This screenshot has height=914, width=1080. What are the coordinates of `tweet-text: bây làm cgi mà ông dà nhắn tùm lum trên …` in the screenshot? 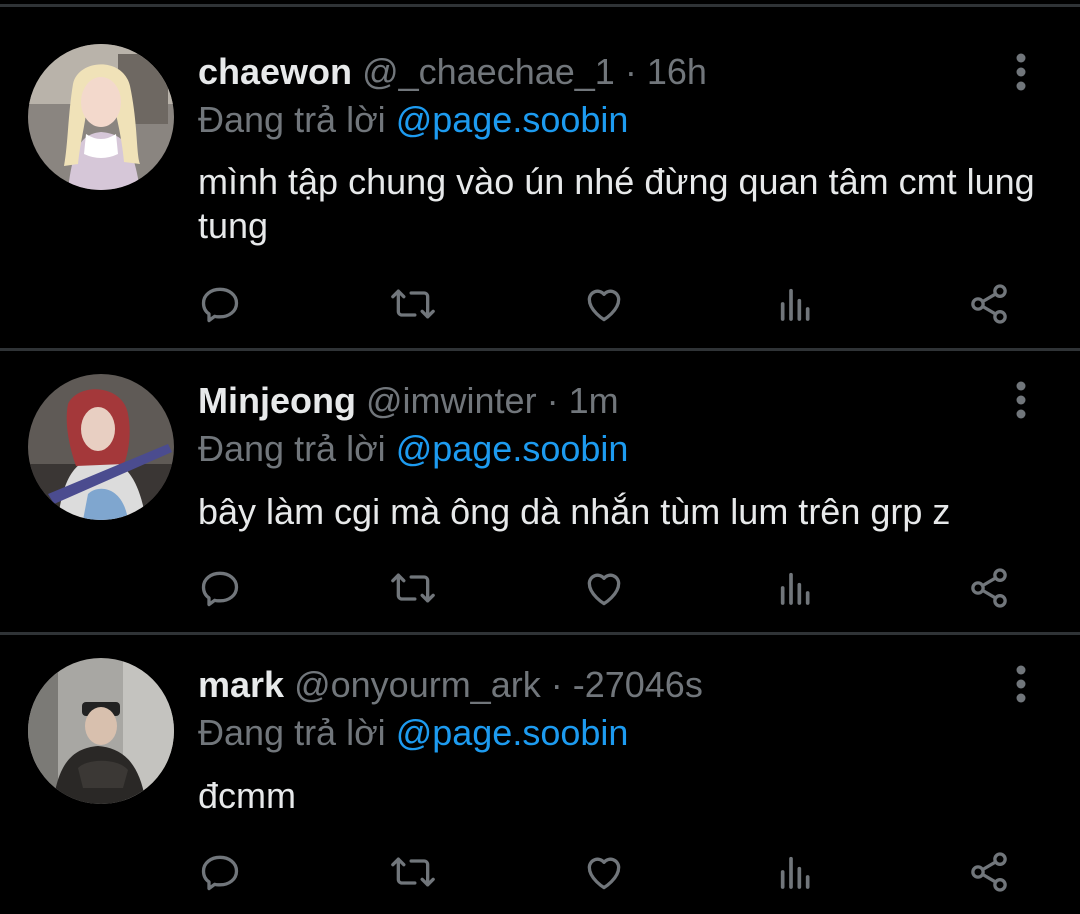 It's located at (574, 511).